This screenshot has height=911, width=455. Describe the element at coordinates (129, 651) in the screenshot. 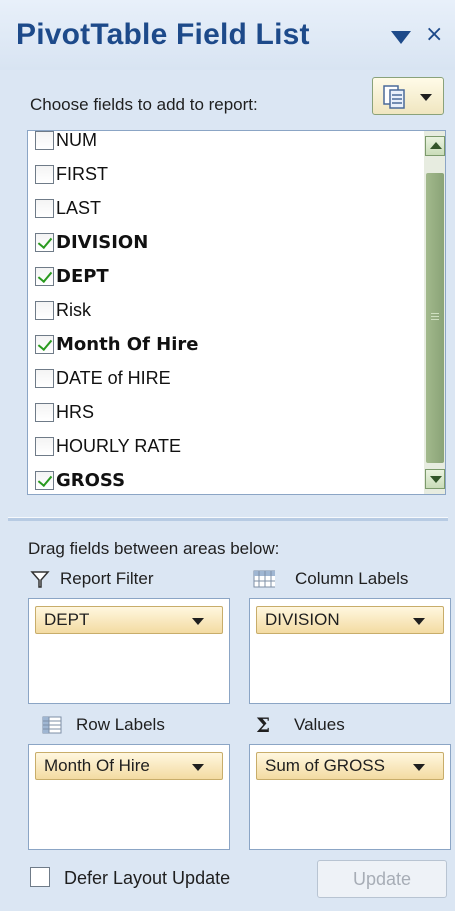

I see `report-filter-area: DEPT` at that location.